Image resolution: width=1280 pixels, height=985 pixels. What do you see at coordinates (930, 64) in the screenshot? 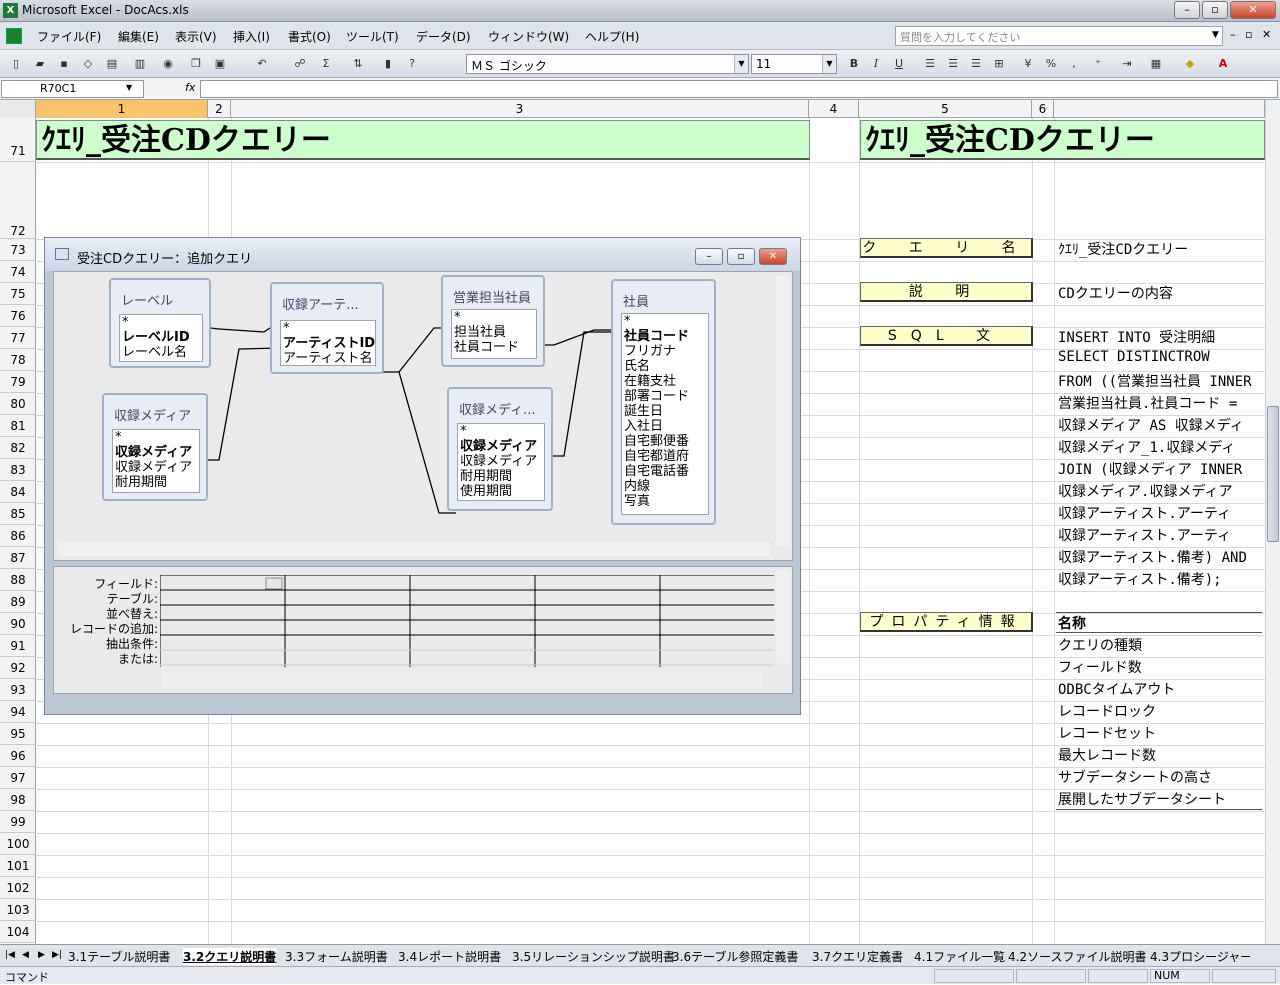
I see `align-left-icon: ☰` at bounding box center [930, 64].